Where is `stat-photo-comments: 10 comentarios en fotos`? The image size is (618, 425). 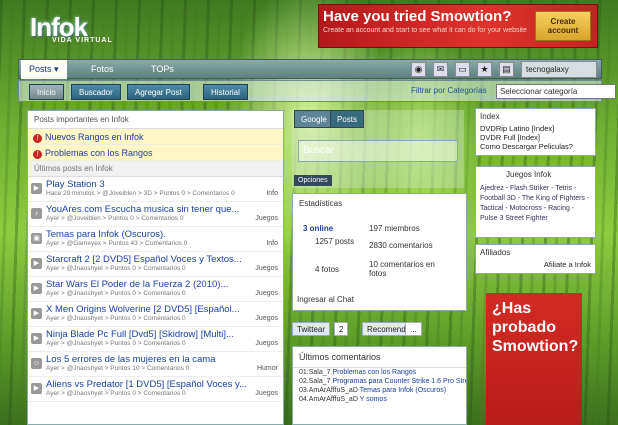 stat-photo-comments: 10 comentarios en fotos is located at coordinates (402, 269).